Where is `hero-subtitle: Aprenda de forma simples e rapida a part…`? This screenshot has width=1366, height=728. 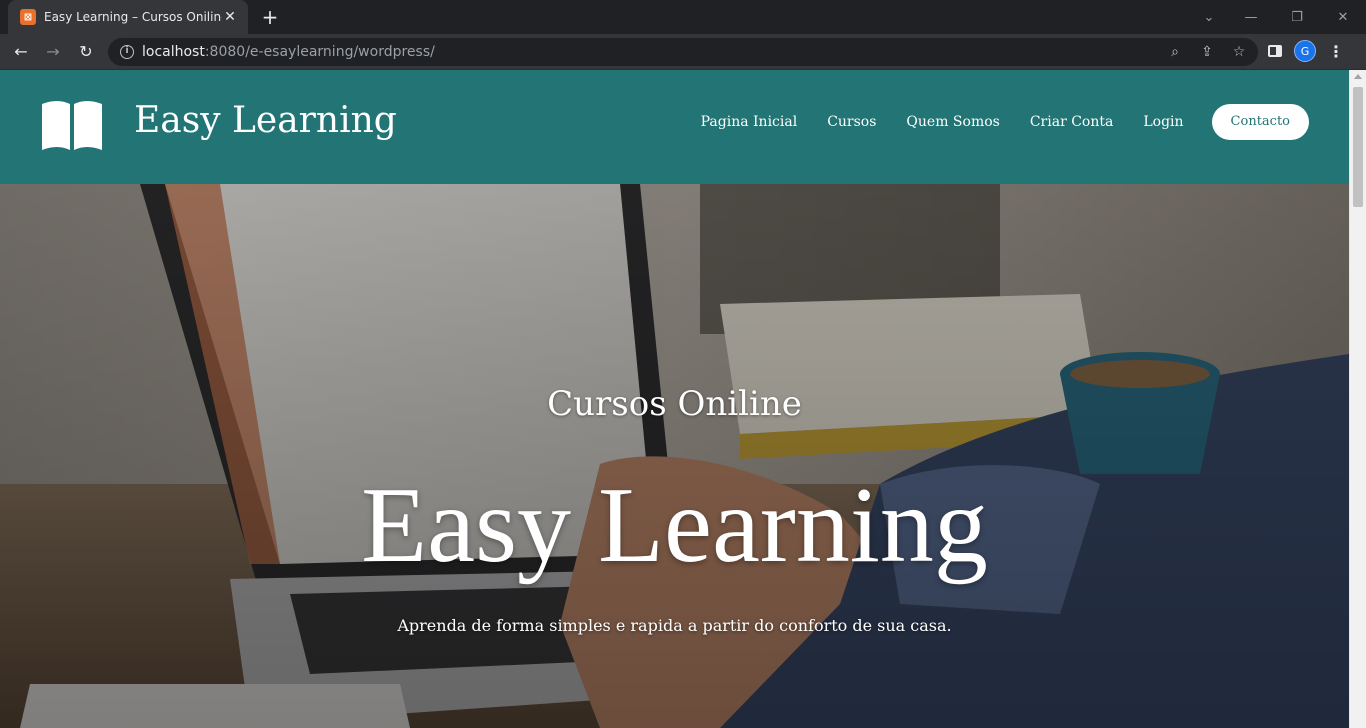
hero-subtitle: Aprenda de forma simples e rapida a part… is located at coordinates (674, 625).